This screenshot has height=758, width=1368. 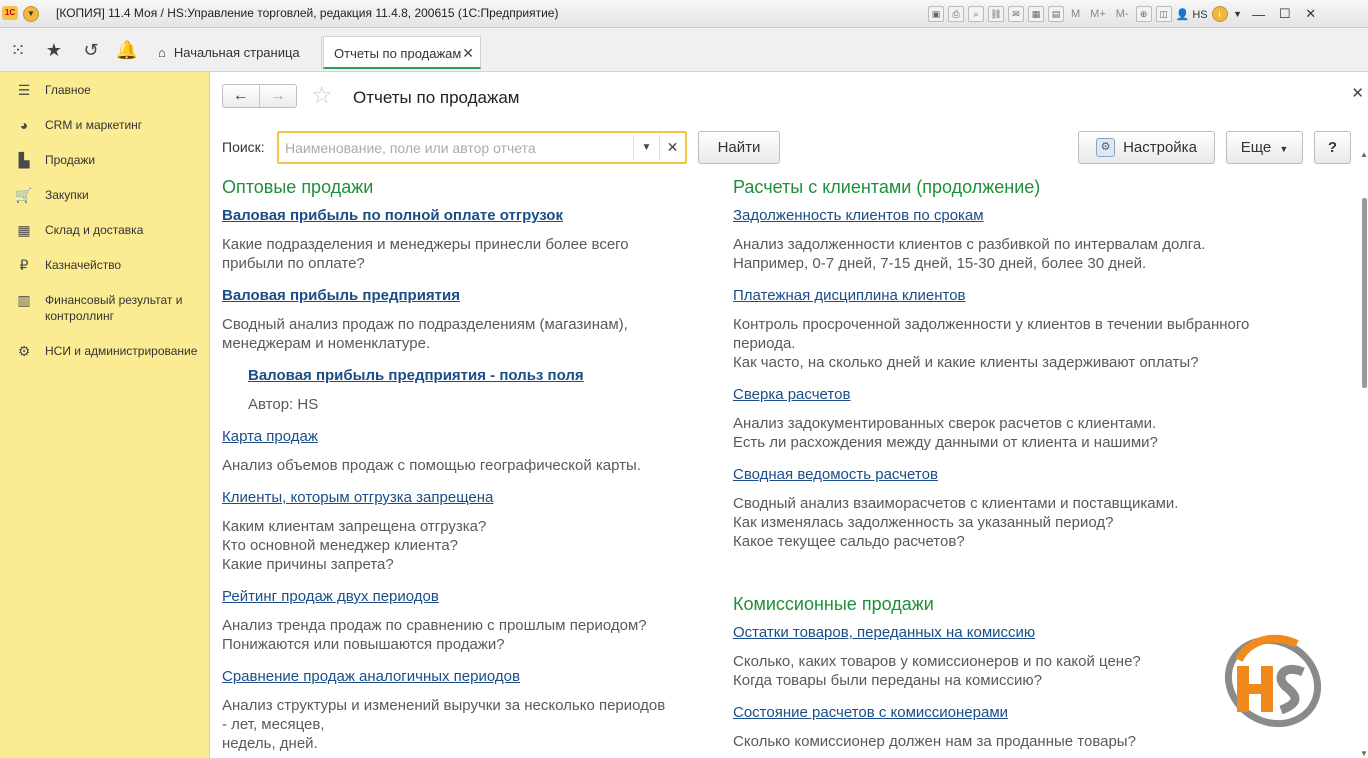 I want to click on preview-icon: ⌕, so click(x=976, y=14).